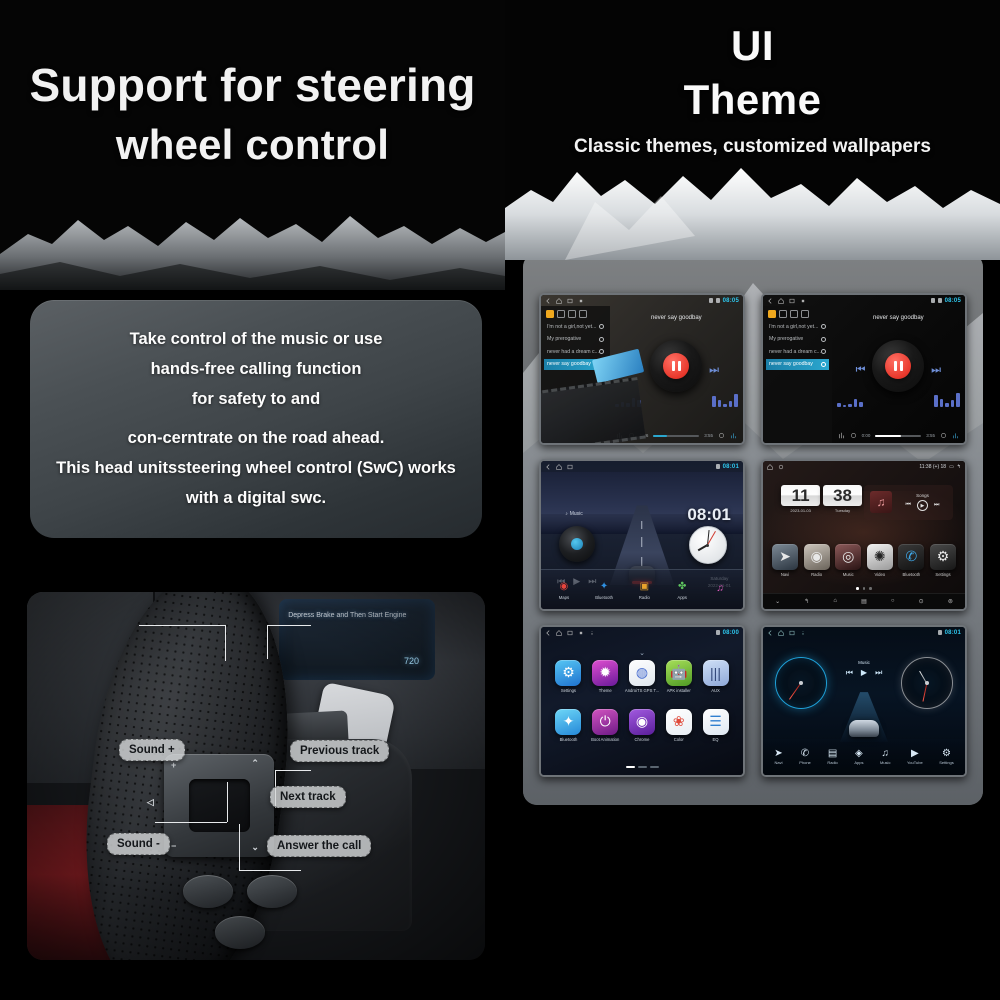  I want to click on chrome-icon: ◉, so click(641, 721).